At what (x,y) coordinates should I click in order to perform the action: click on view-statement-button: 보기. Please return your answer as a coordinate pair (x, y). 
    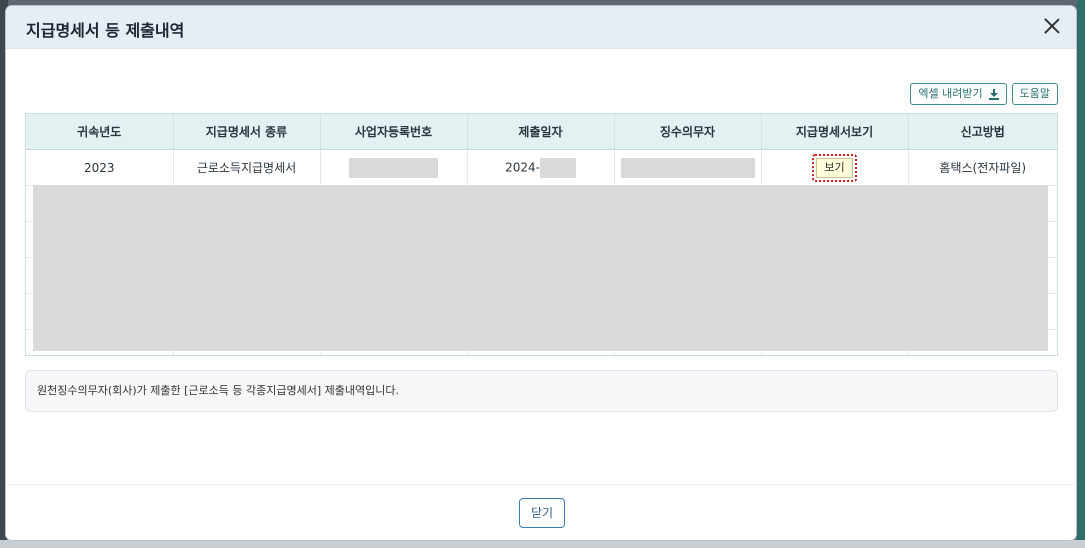
    Looking at the image, I should click on (834, 167).